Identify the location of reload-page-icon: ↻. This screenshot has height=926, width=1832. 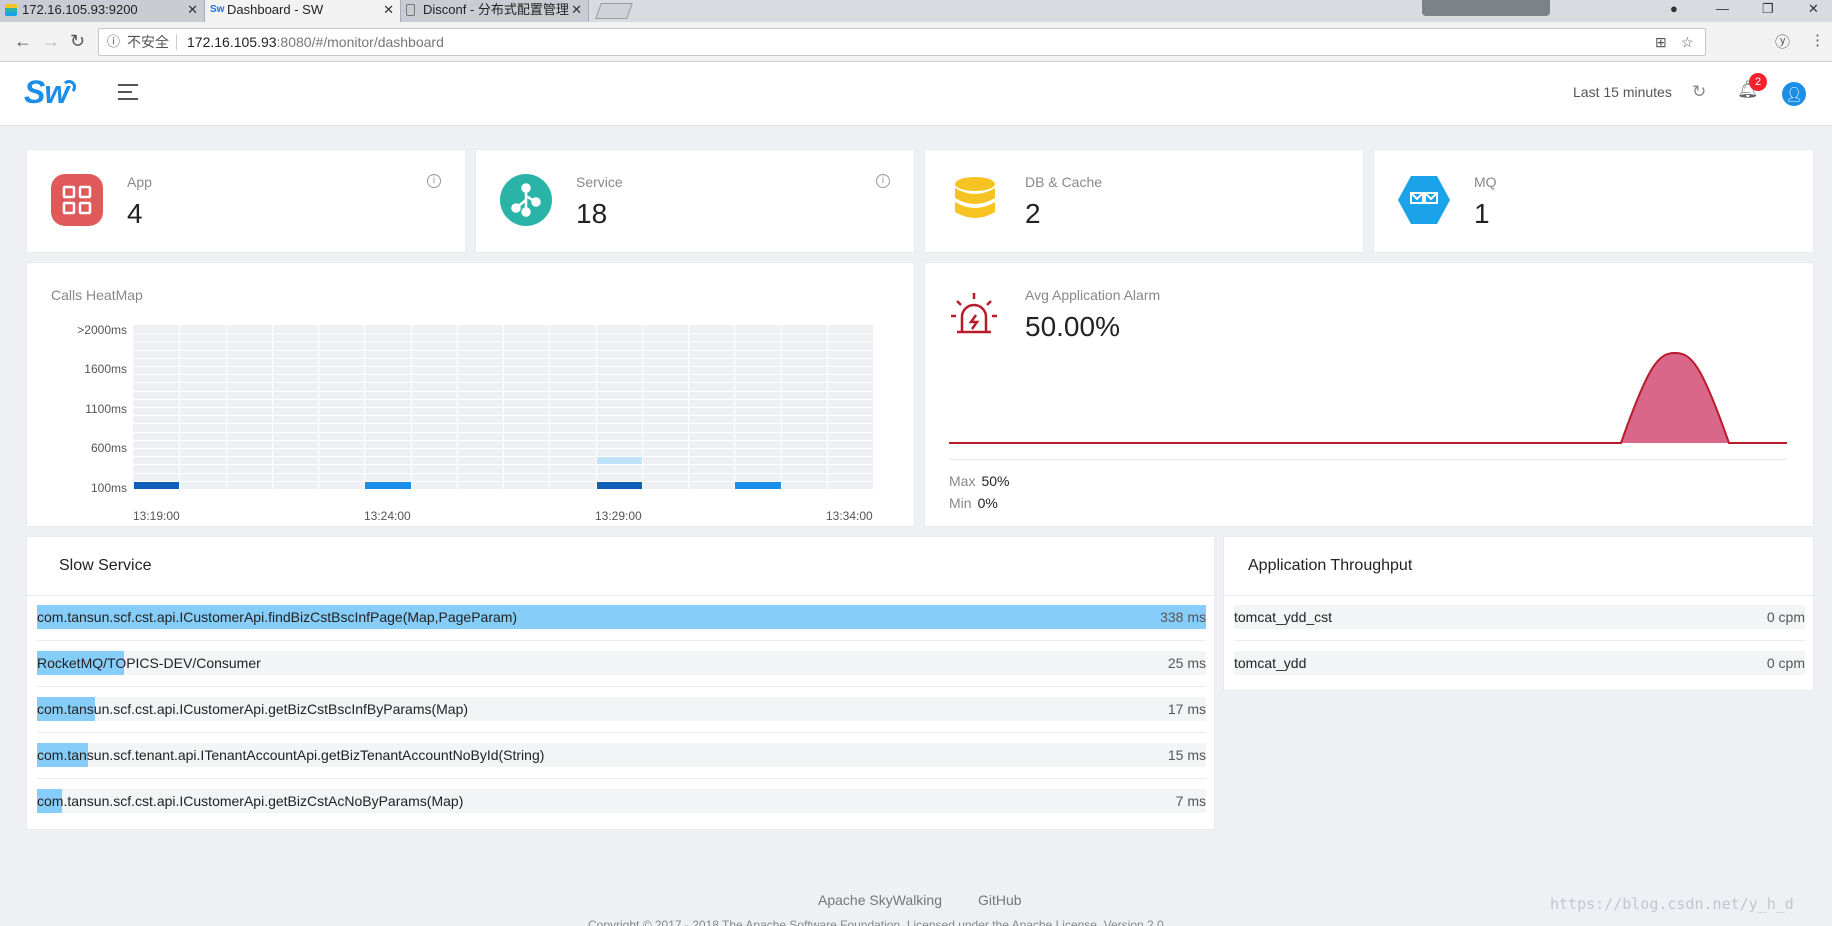
(77, 41).